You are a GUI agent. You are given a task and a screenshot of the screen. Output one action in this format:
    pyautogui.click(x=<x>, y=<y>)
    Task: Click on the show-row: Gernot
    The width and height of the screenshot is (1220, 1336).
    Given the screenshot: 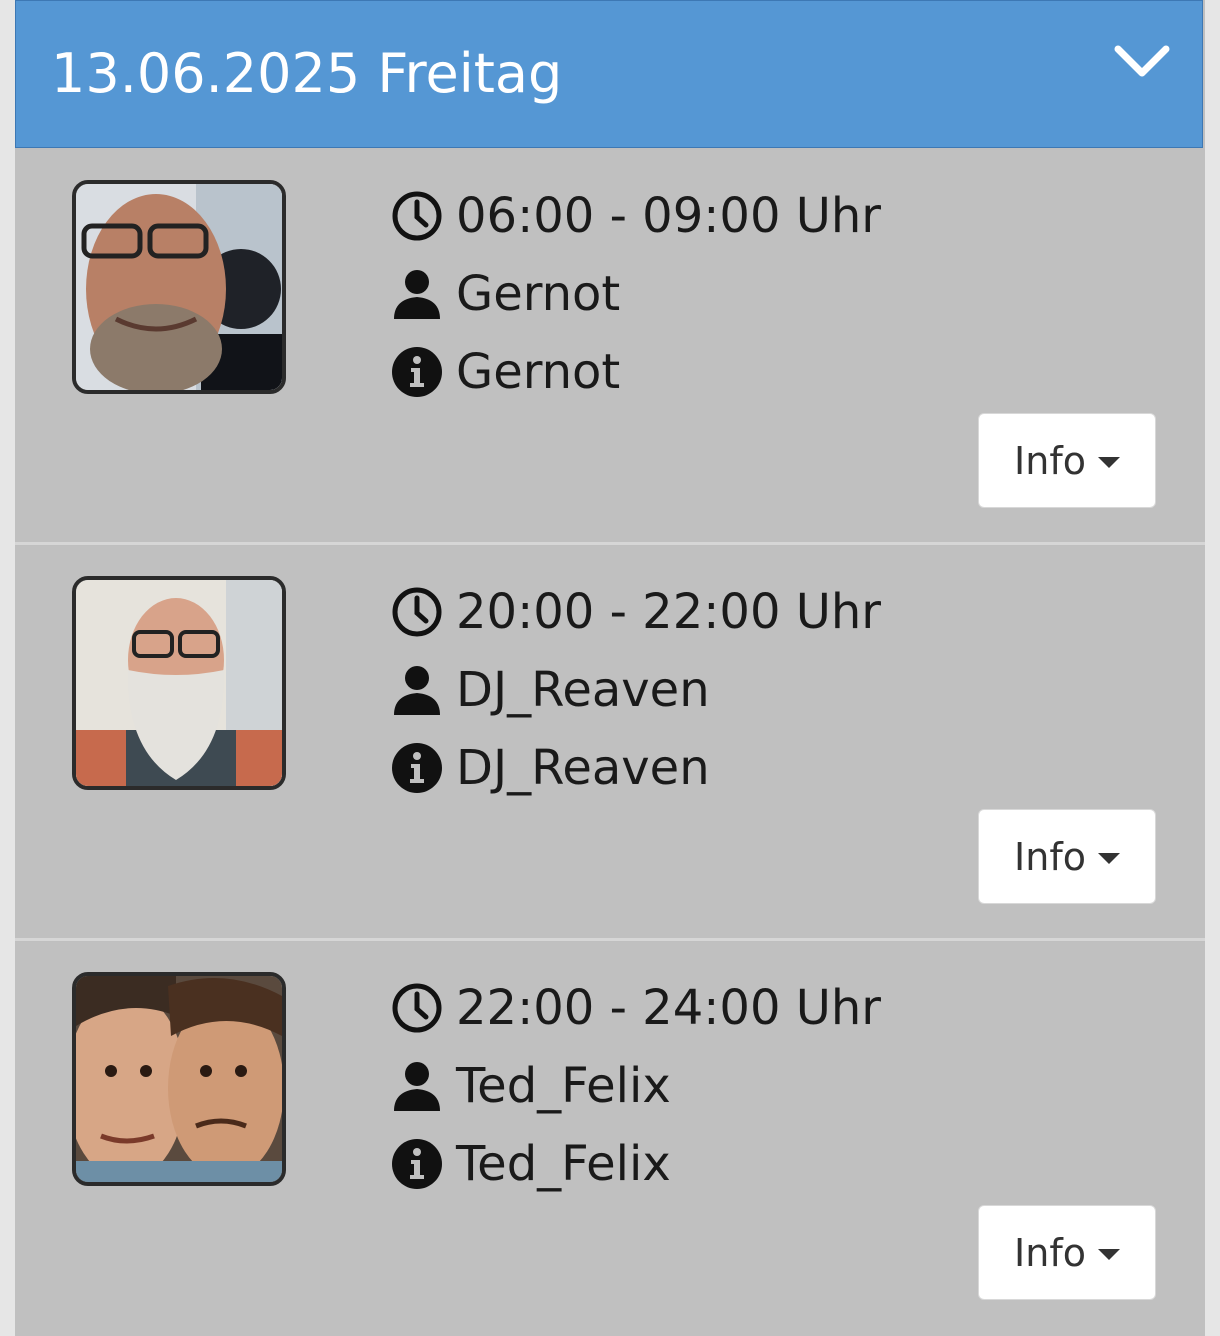 What is the action you would take?
    pyautogui.click(x=505, y=372)
    